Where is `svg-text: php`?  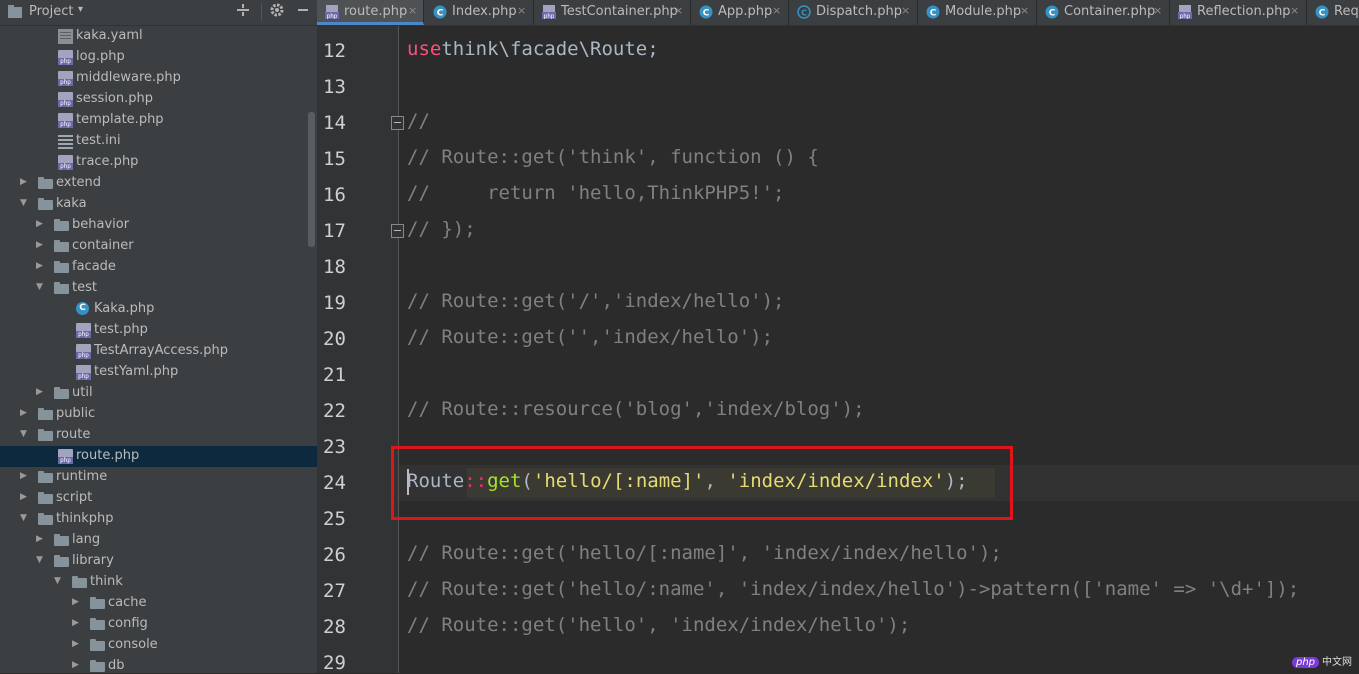 svg-text: php is located at coordinates (332, 16).